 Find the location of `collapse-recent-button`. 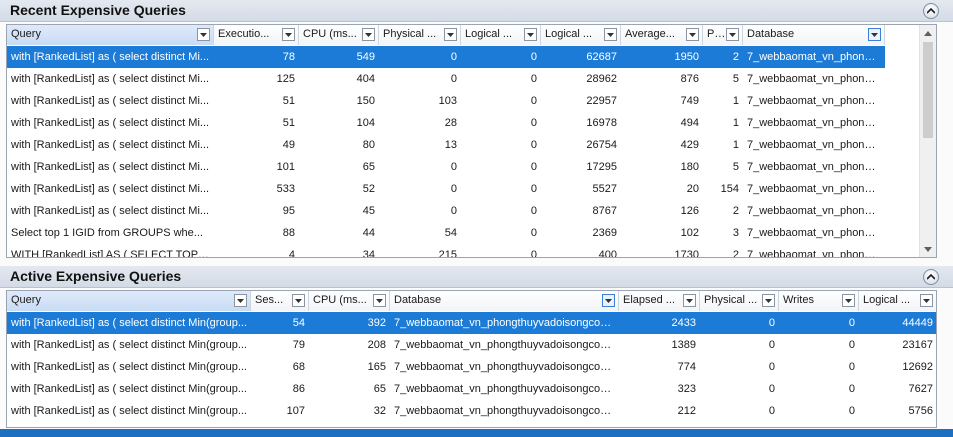

collapse-recent-button is located at coordinates (931, 11).